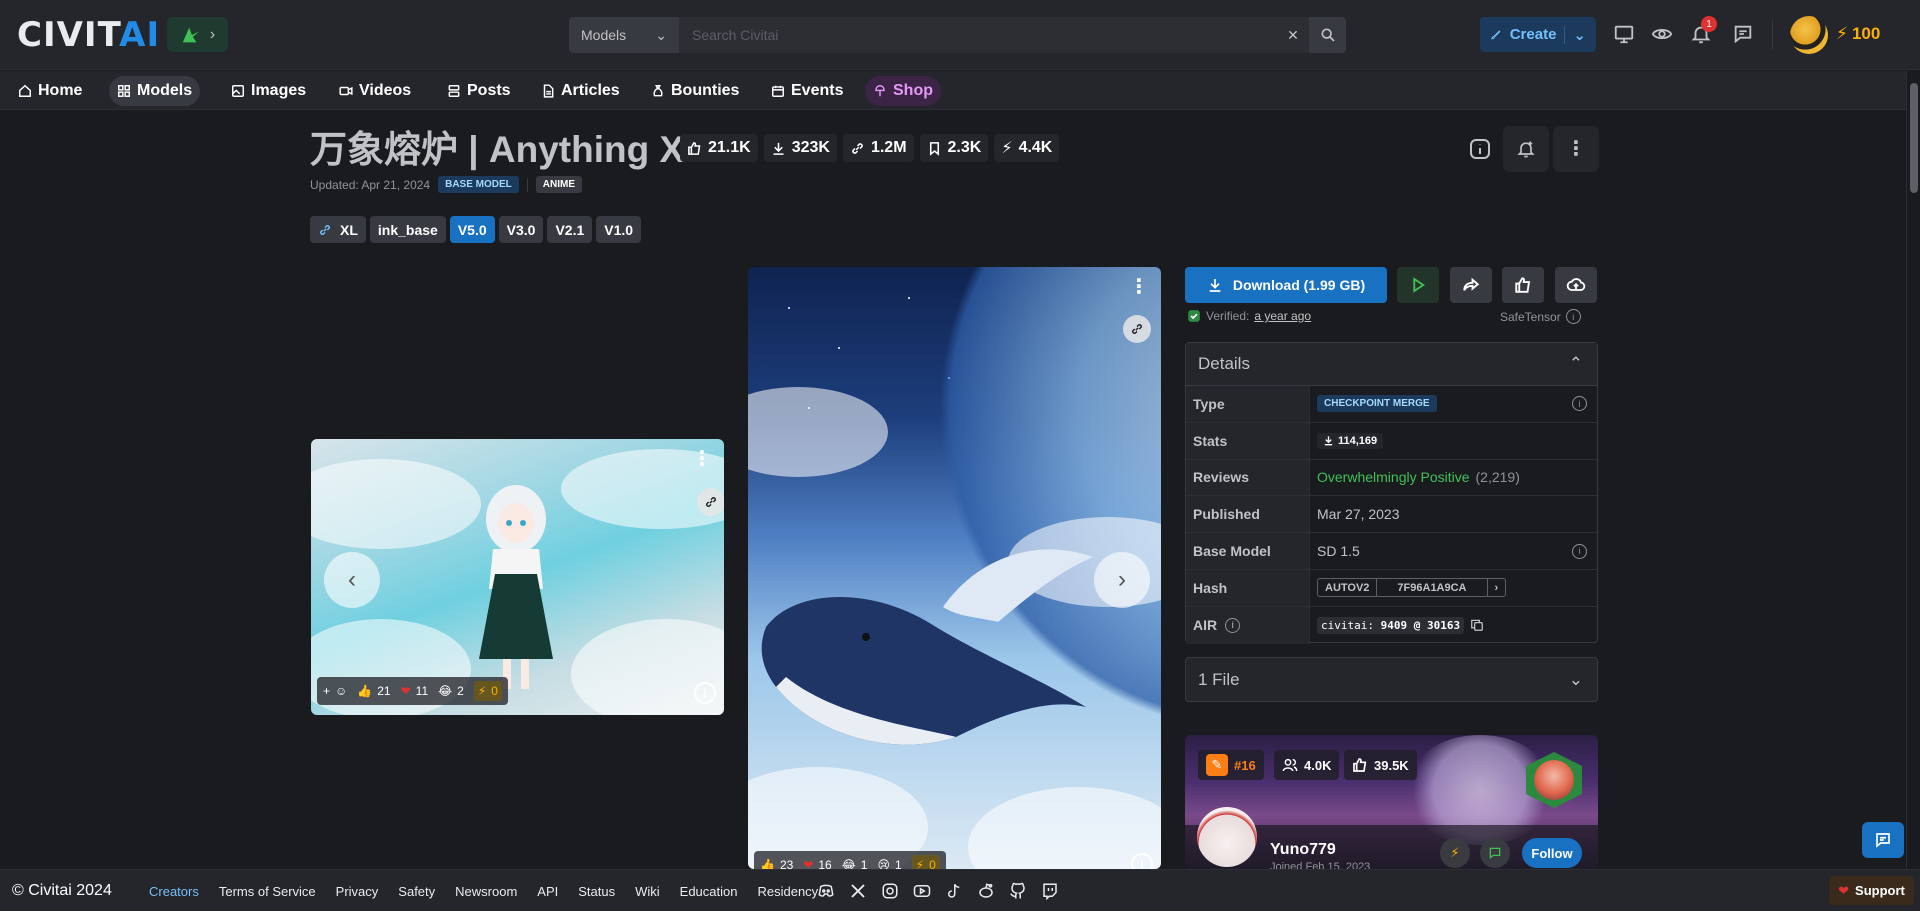 This screenshot has width=1920, height=911. What do you see at coordinates (1227, 837) in the screenshot?
I see `creator-avatar` at bounding box center [1227, 837].